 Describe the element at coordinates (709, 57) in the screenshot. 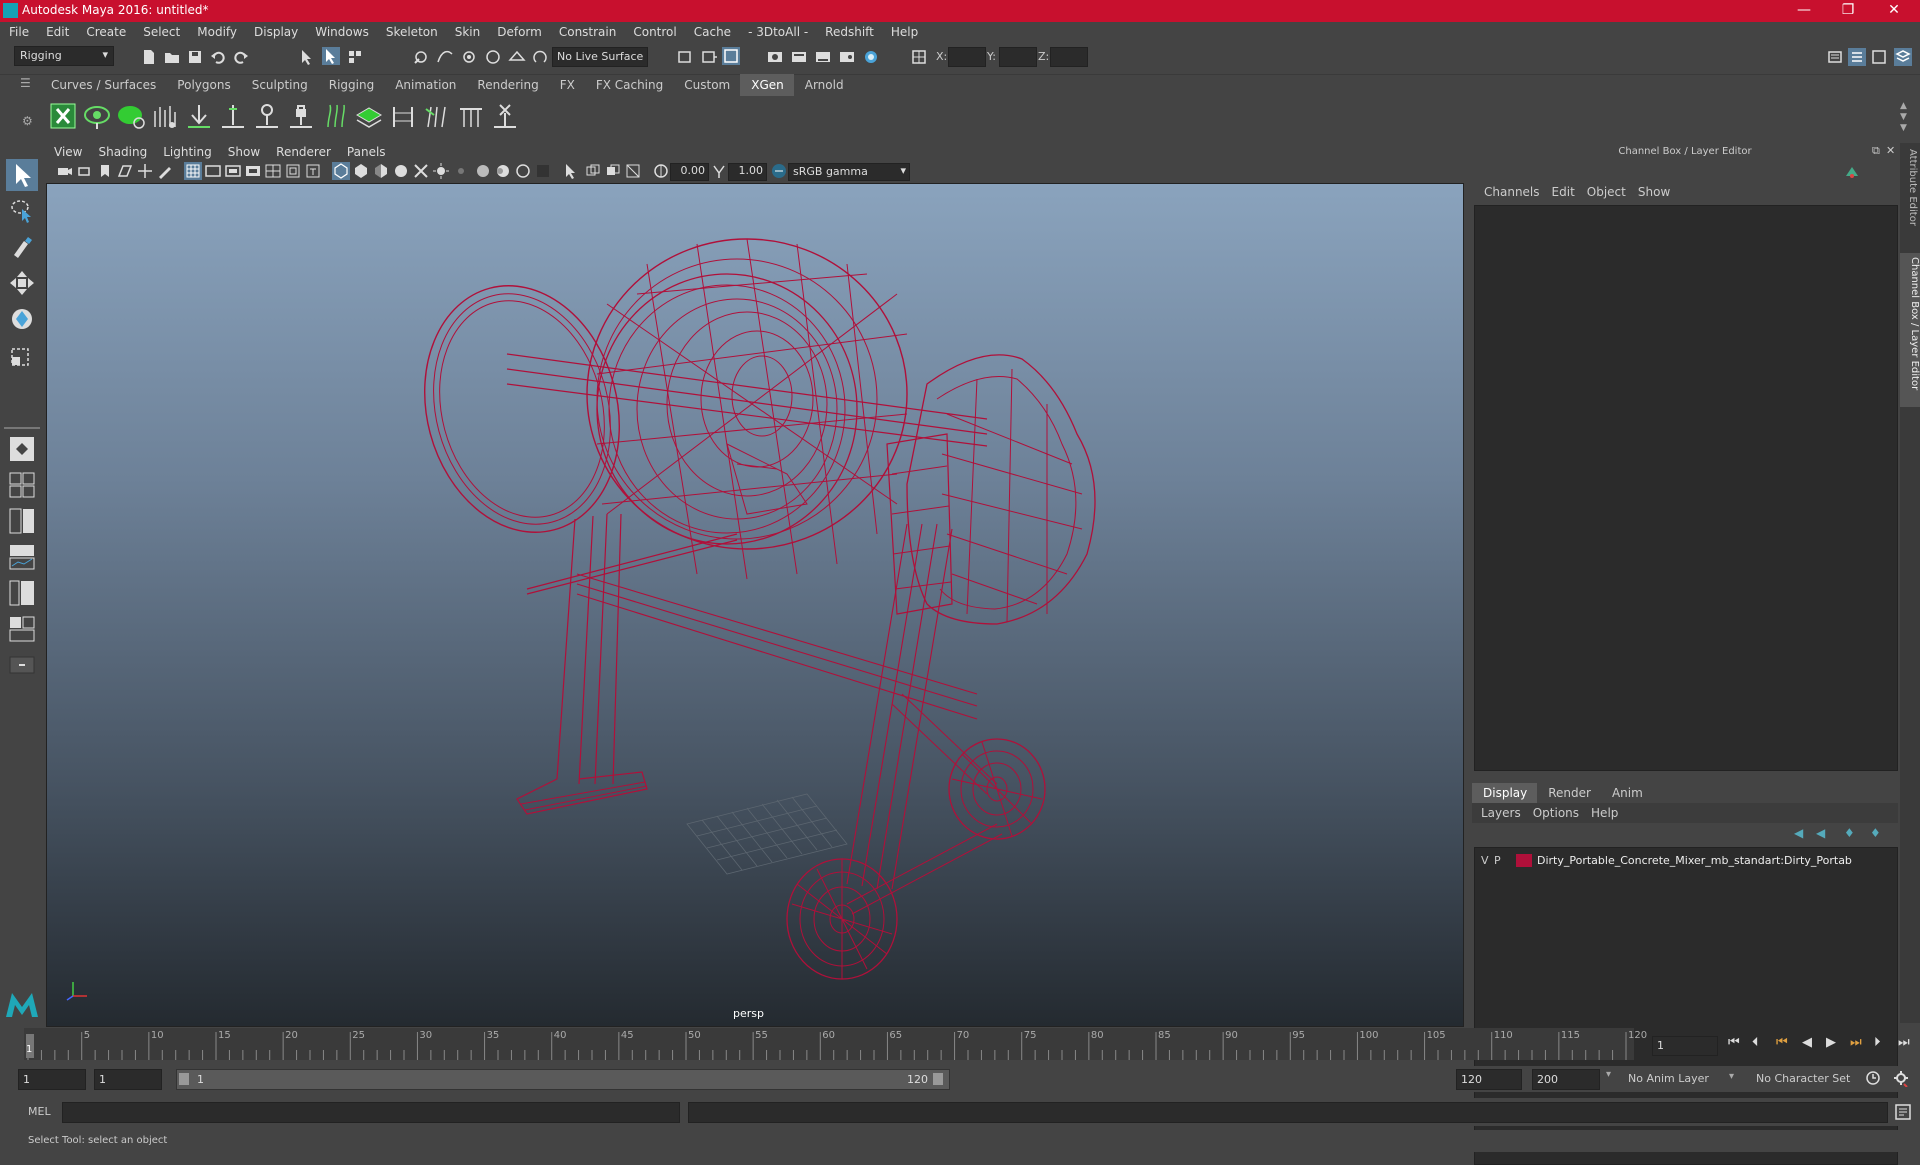

I see `construction-history-icon` at that location.